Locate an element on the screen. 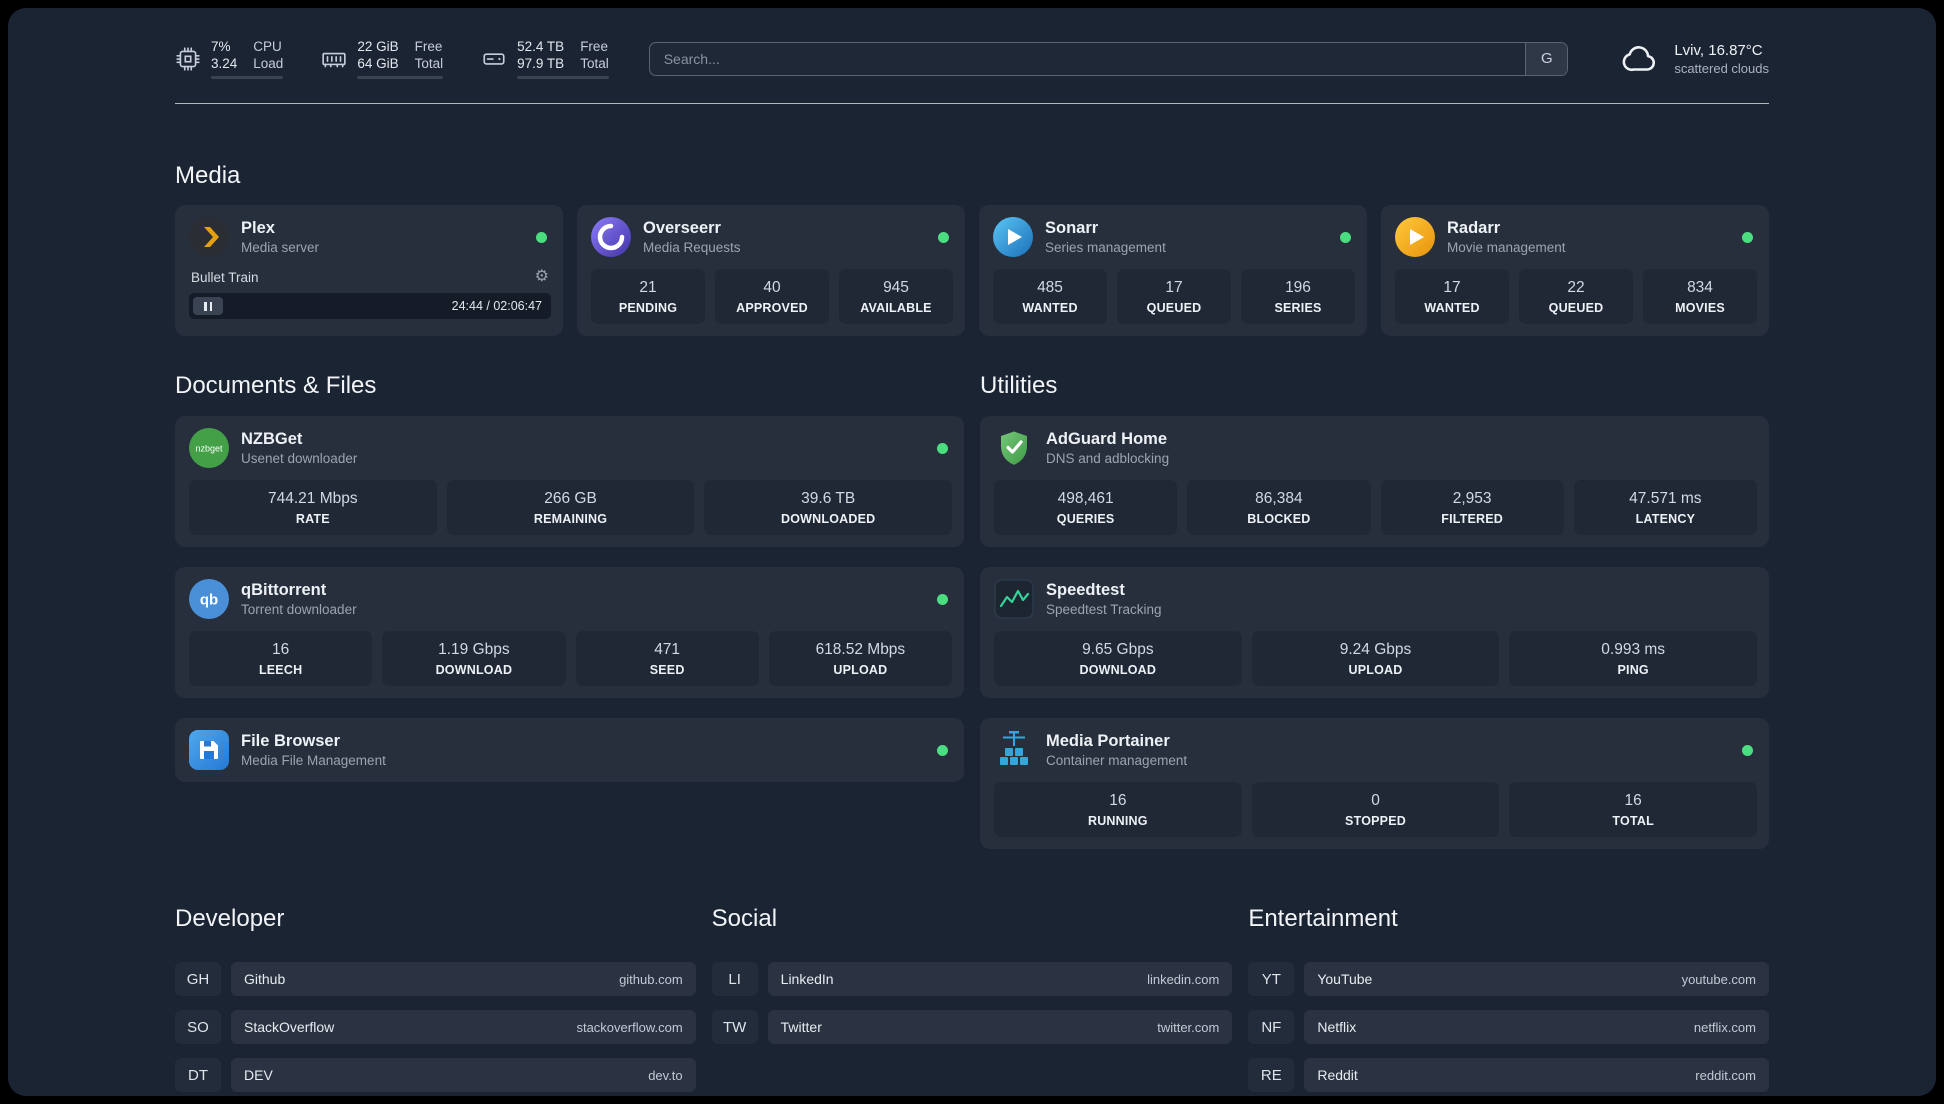 The height and width of the screenshot is (1104, 1944). bookmark-twitter: TW Twitter twitter.com is located at coordinates (972, 1027).